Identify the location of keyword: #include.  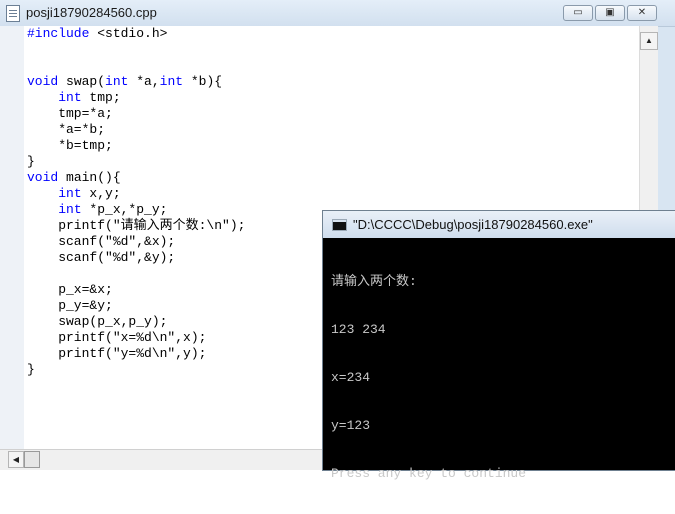
(58, 33).